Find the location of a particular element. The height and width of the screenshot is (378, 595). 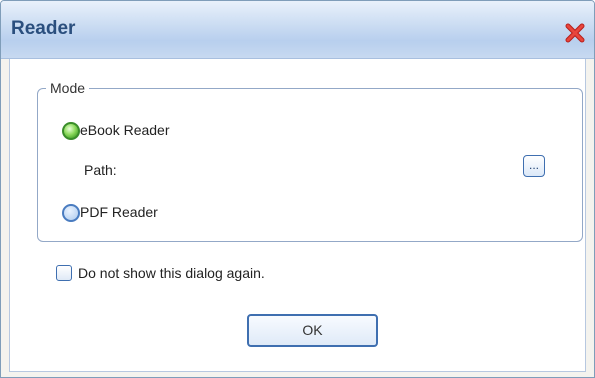

do-not-show-label: Do not show this dialog again. is located at coordinates (171, 273).